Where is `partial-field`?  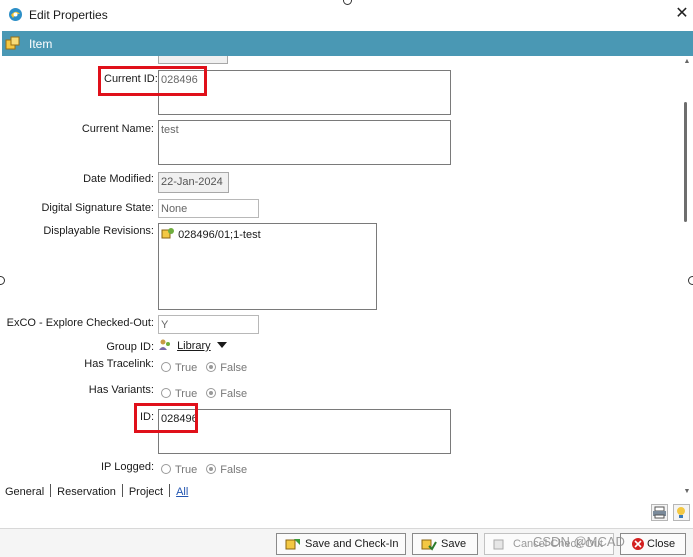 partial-field is located at coordinates (193, 60).